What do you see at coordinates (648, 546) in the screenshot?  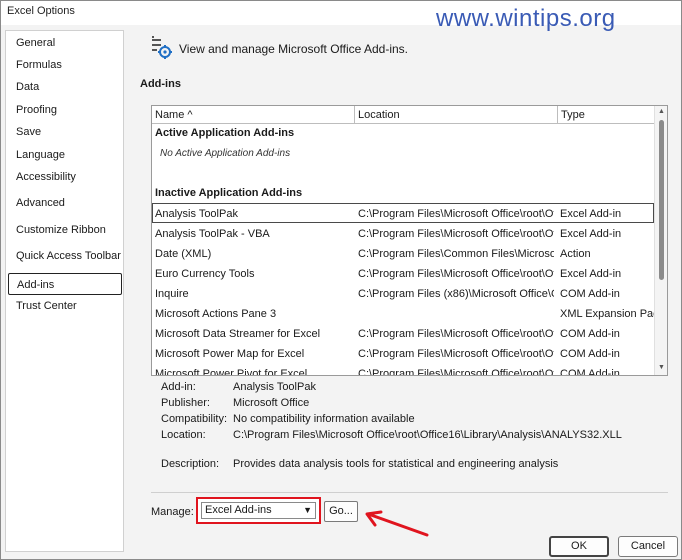 I see `cancel-button: Cancel` at bounding box center [648, 546].